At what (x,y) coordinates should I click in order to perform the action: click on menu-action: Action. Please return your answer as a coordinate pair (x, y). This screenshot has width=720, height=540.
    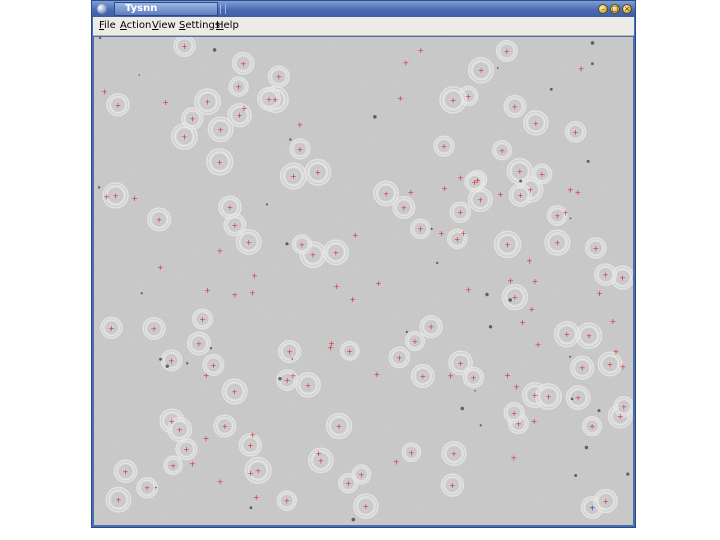
    Looking at the image, I should click on (135, 26).